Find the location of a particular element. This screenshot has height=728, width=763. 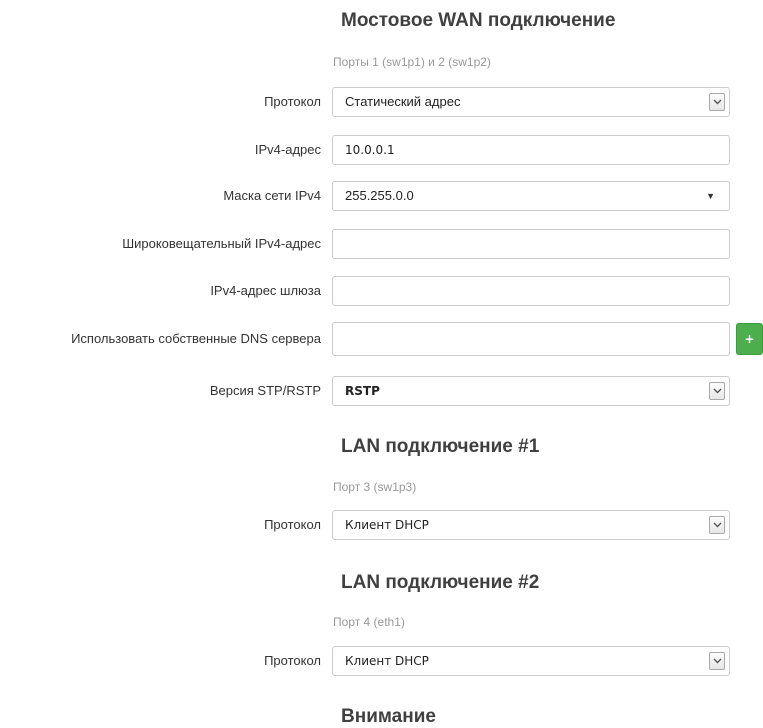

lan2-protocol-select: Клиент DHCP is located at coordinates (531, 661).